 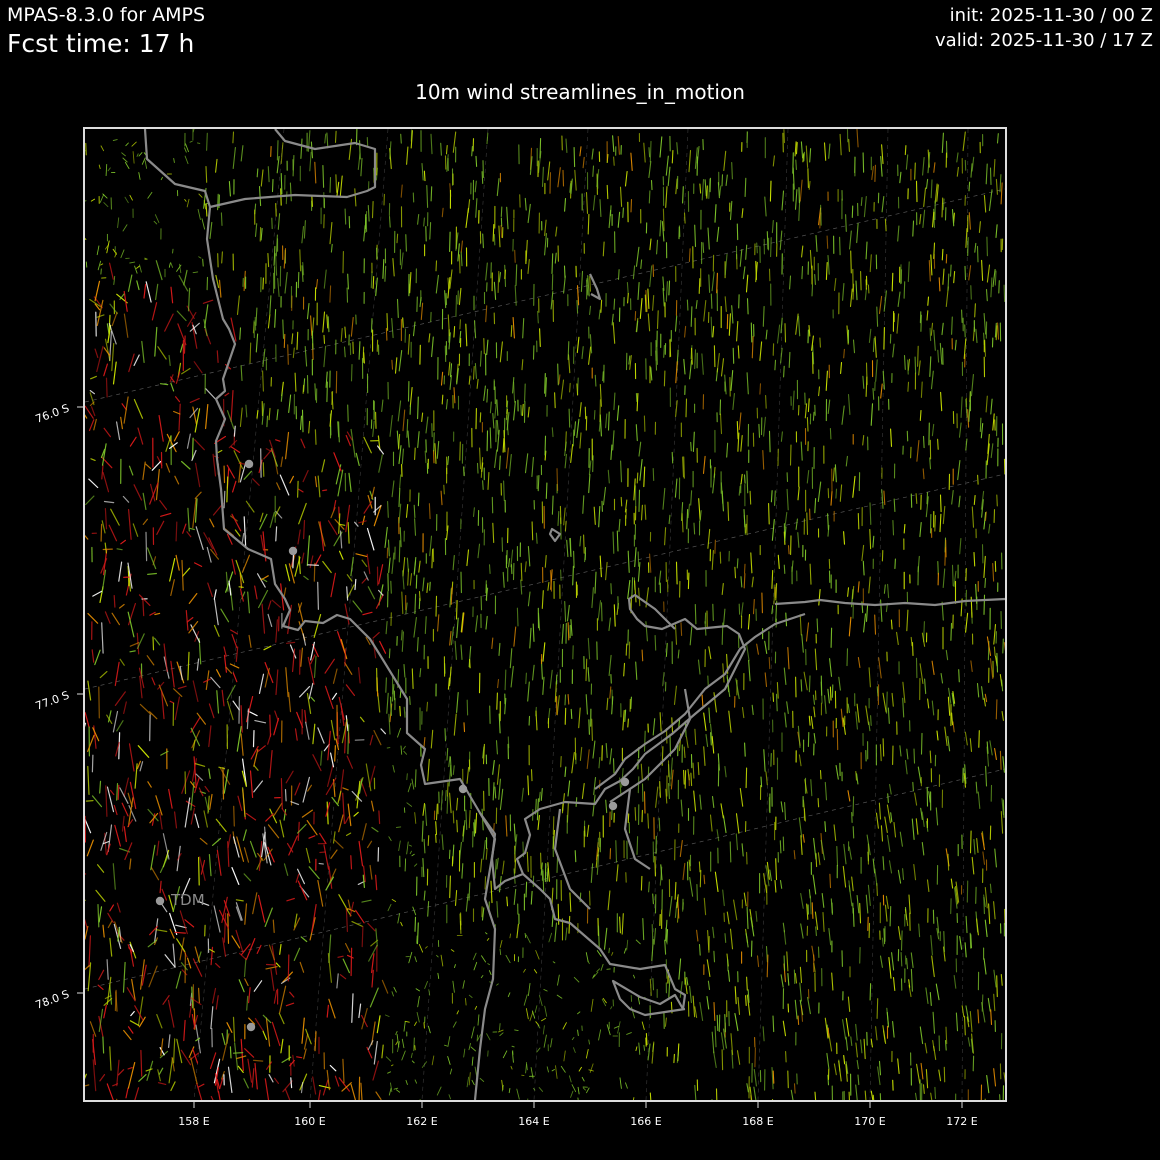 I want to click on coastline-segment, so click(x=595, y=287).